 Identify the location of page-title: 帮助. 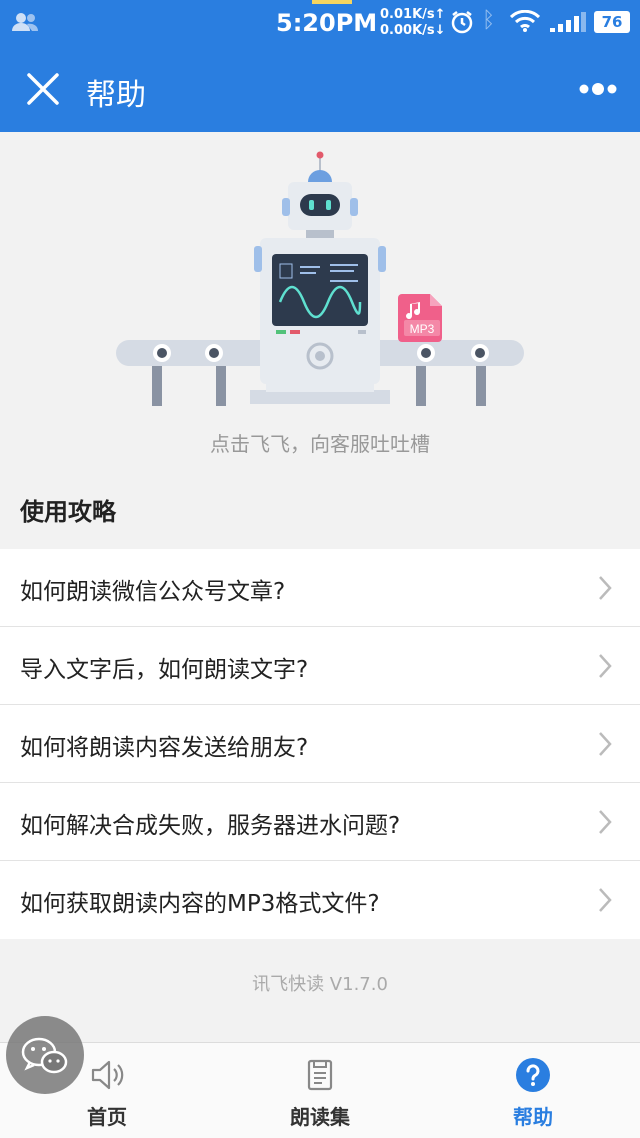
(116, 95).